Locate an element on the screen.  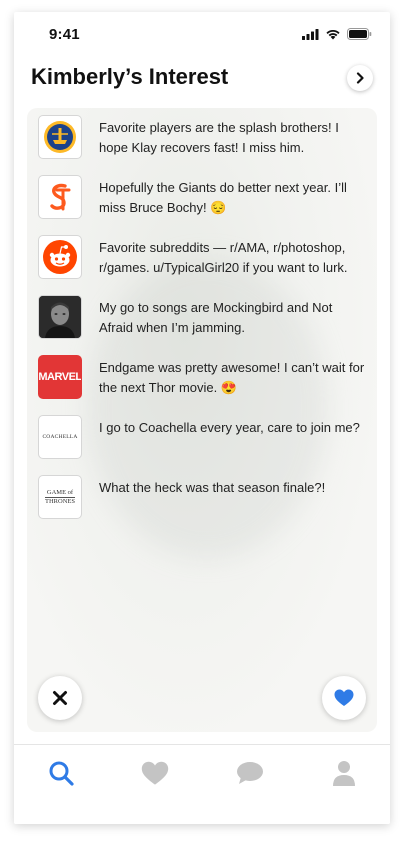
header: Kimberly’s Interest is located at coordinates (202, 78).